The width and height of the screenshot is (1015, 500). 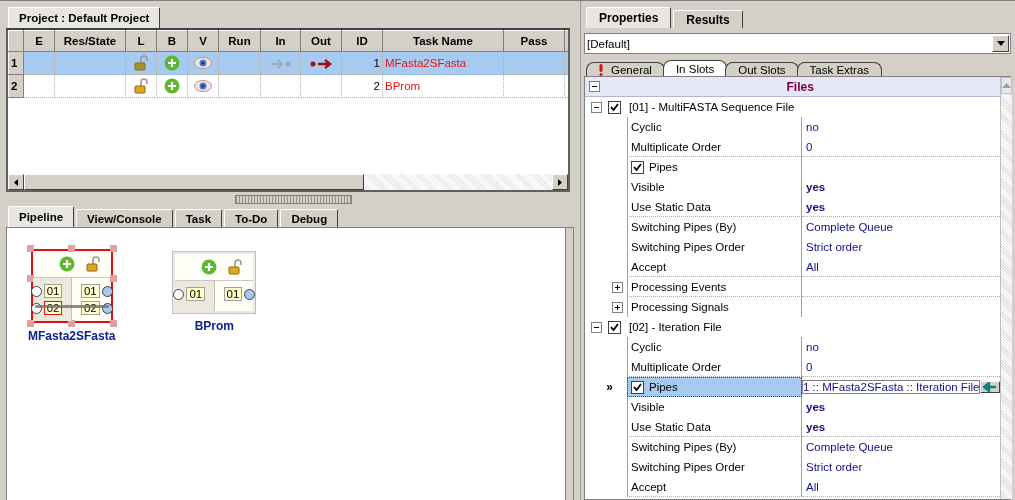 What do you see at coordinates (41, 216) in the screenshot?
I see `tab: Pipeline` at bounding box center [41, 216].